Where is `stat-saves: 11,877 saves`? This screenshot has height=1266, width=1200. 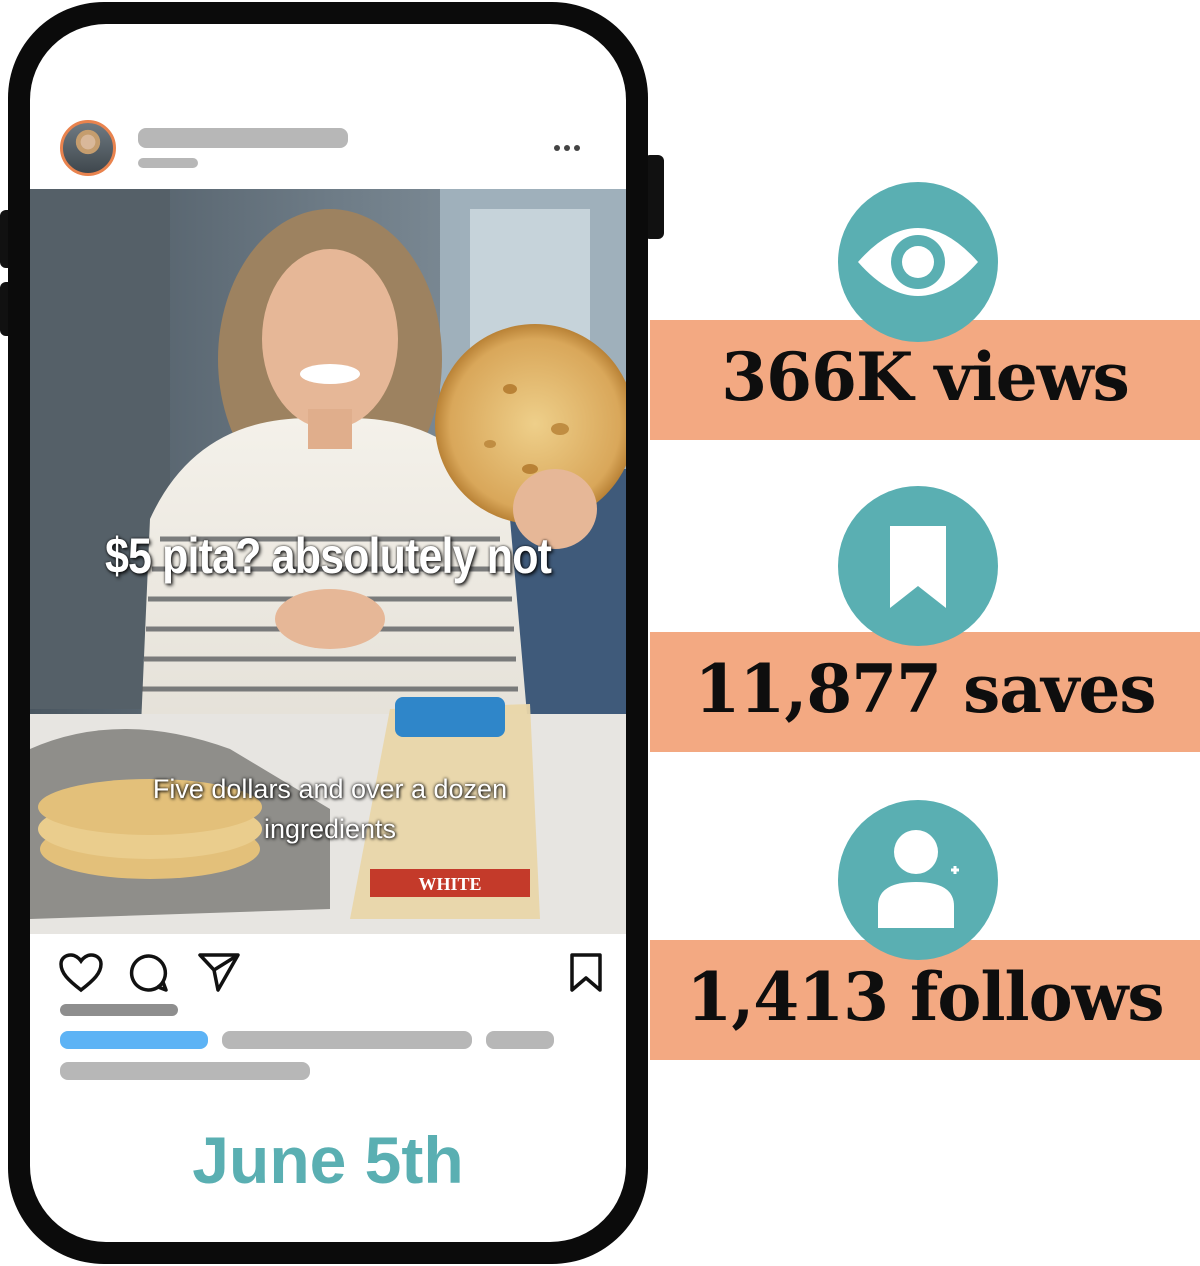 stat-saves: 11,877 saves is located at coordinates (925, 689).